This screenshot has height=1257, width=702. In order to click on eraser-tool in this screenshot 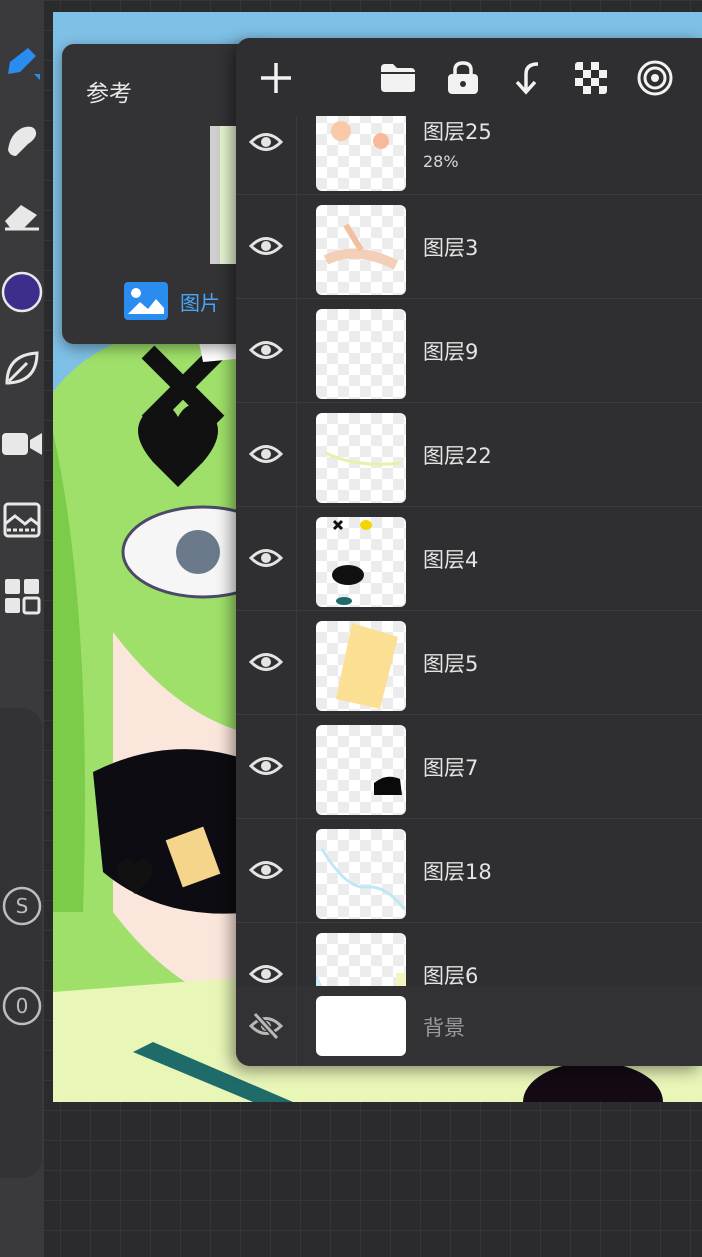, I will do `click(22, 216)`.